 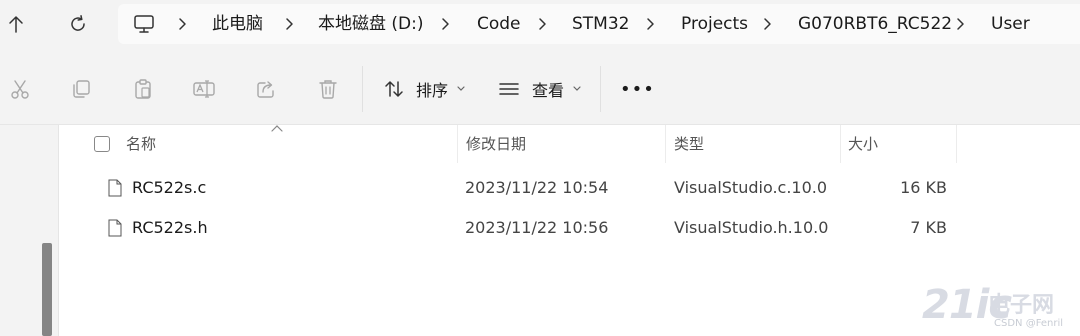 I want to click on watermark-name: 电子网, so click(x=1021, y=305).